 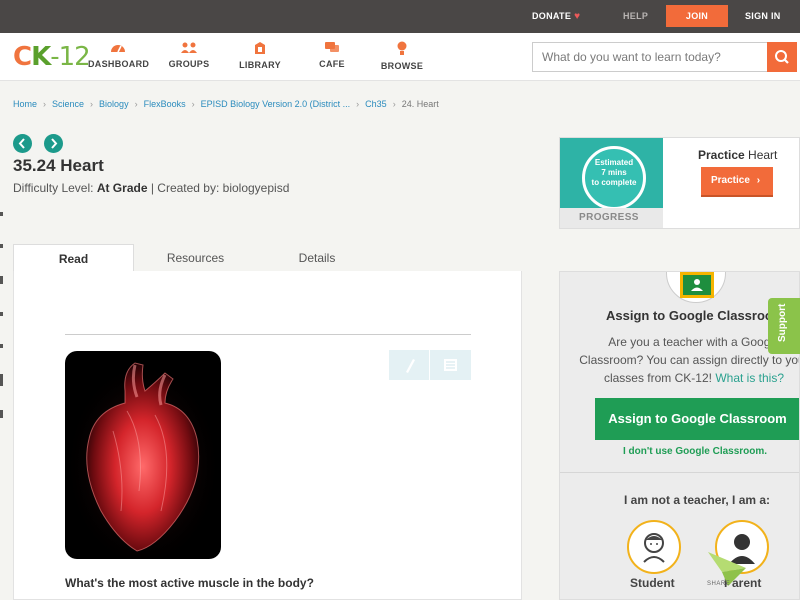 What do you see at coordinates (218, 188) in the screenshot?
I see `created-by: | Created by: biologyepisd` at bounding box center [218, 188].